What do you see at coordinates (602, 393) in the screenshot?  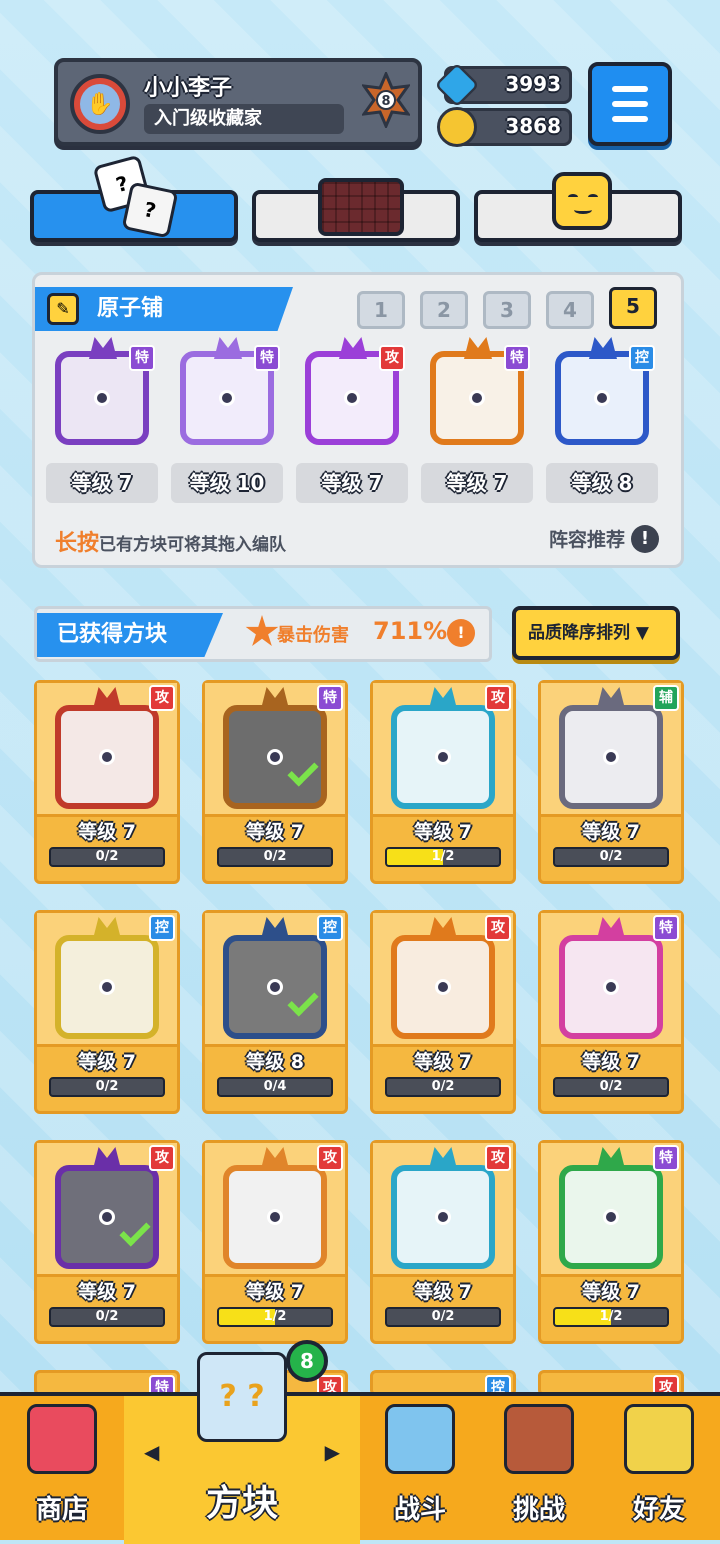 I see `deck-card: 控` at bounding box center [602, 393].